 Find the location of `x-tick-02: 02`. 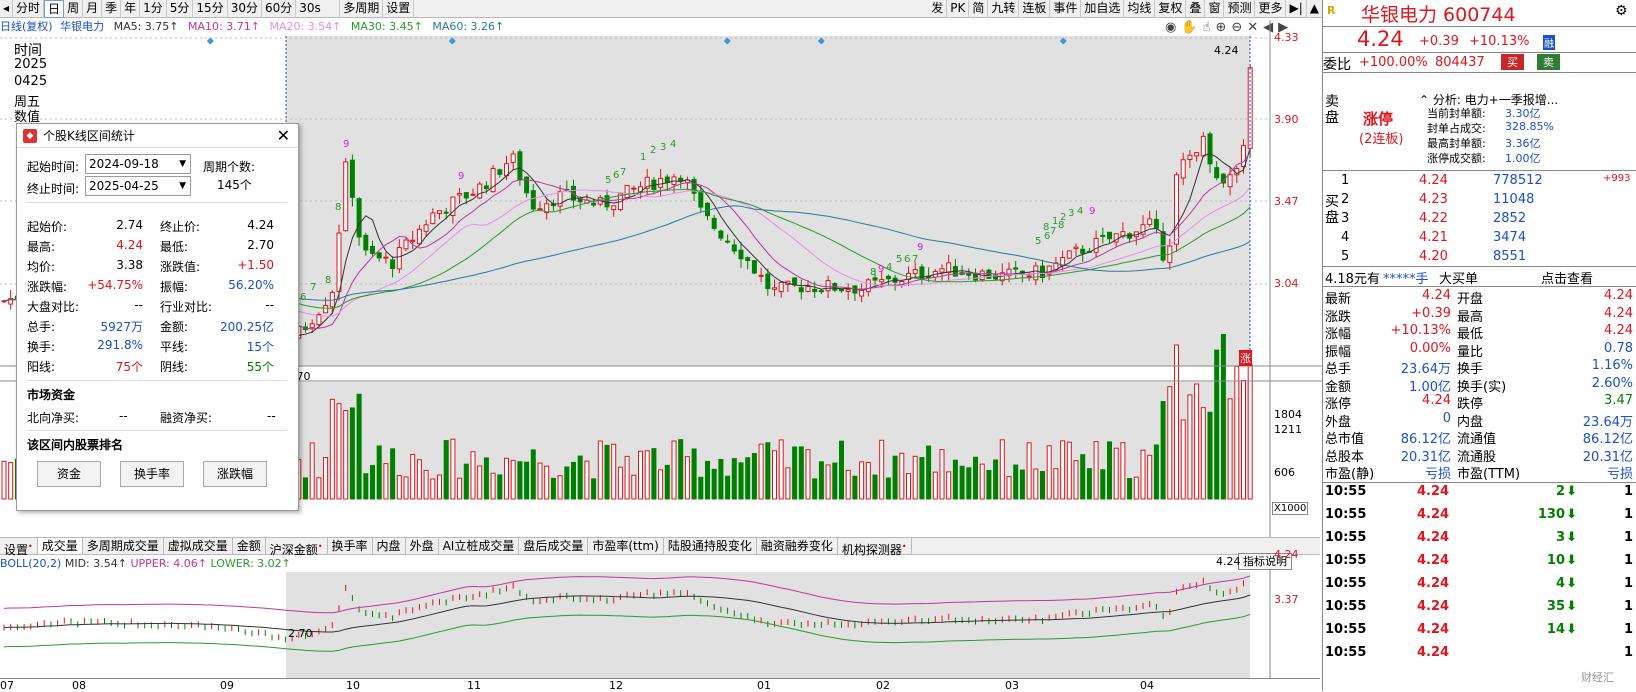

x-tick-02: 02 is located at coordinates (883, 685).